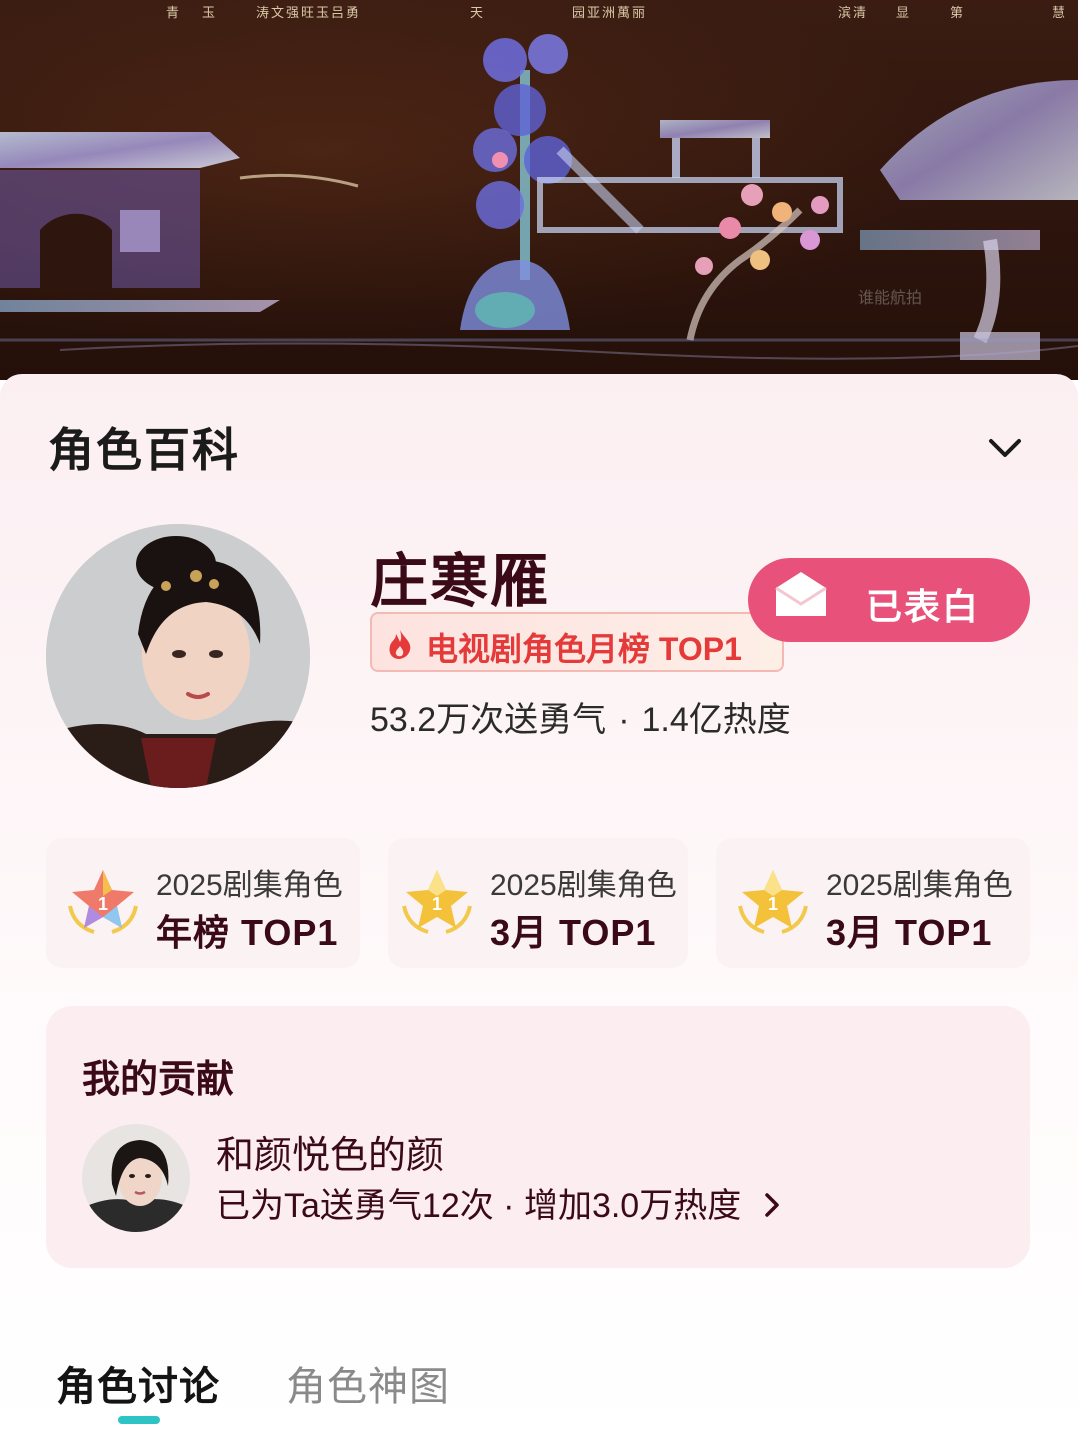  I want to click on tab-character-images: 角色神图, so click(368, 1383).